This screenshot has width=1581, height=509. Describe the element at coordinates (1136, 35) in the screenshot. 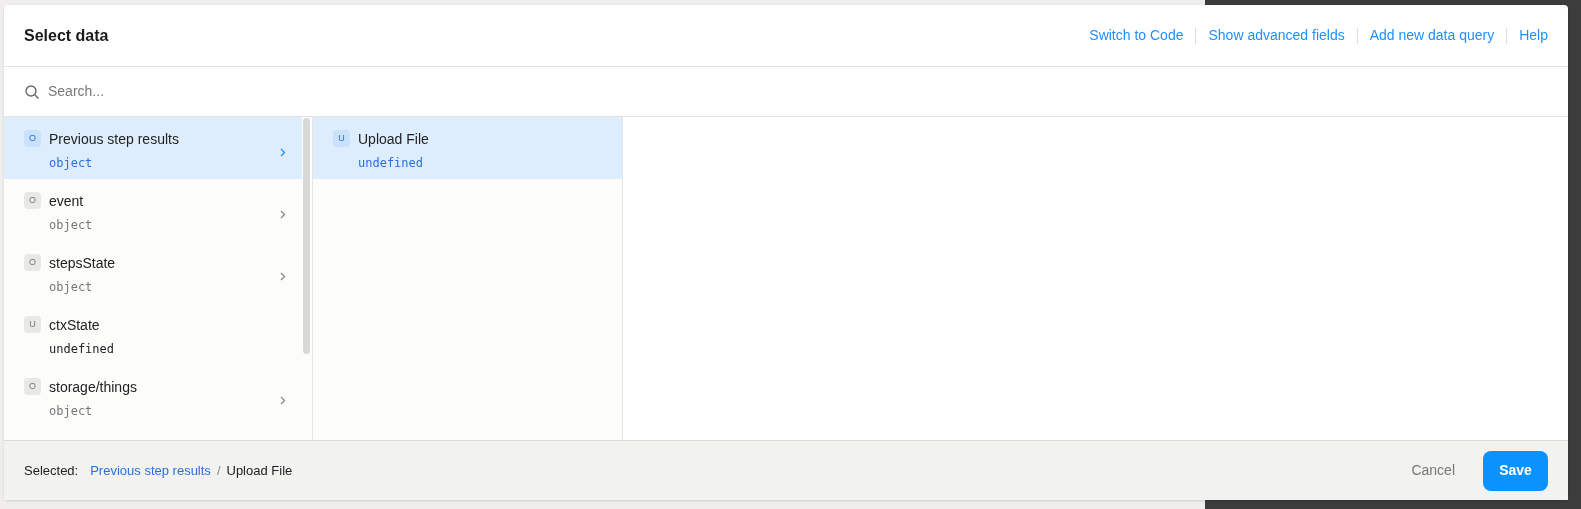

I see `header-link: Switch to Code` at that location.